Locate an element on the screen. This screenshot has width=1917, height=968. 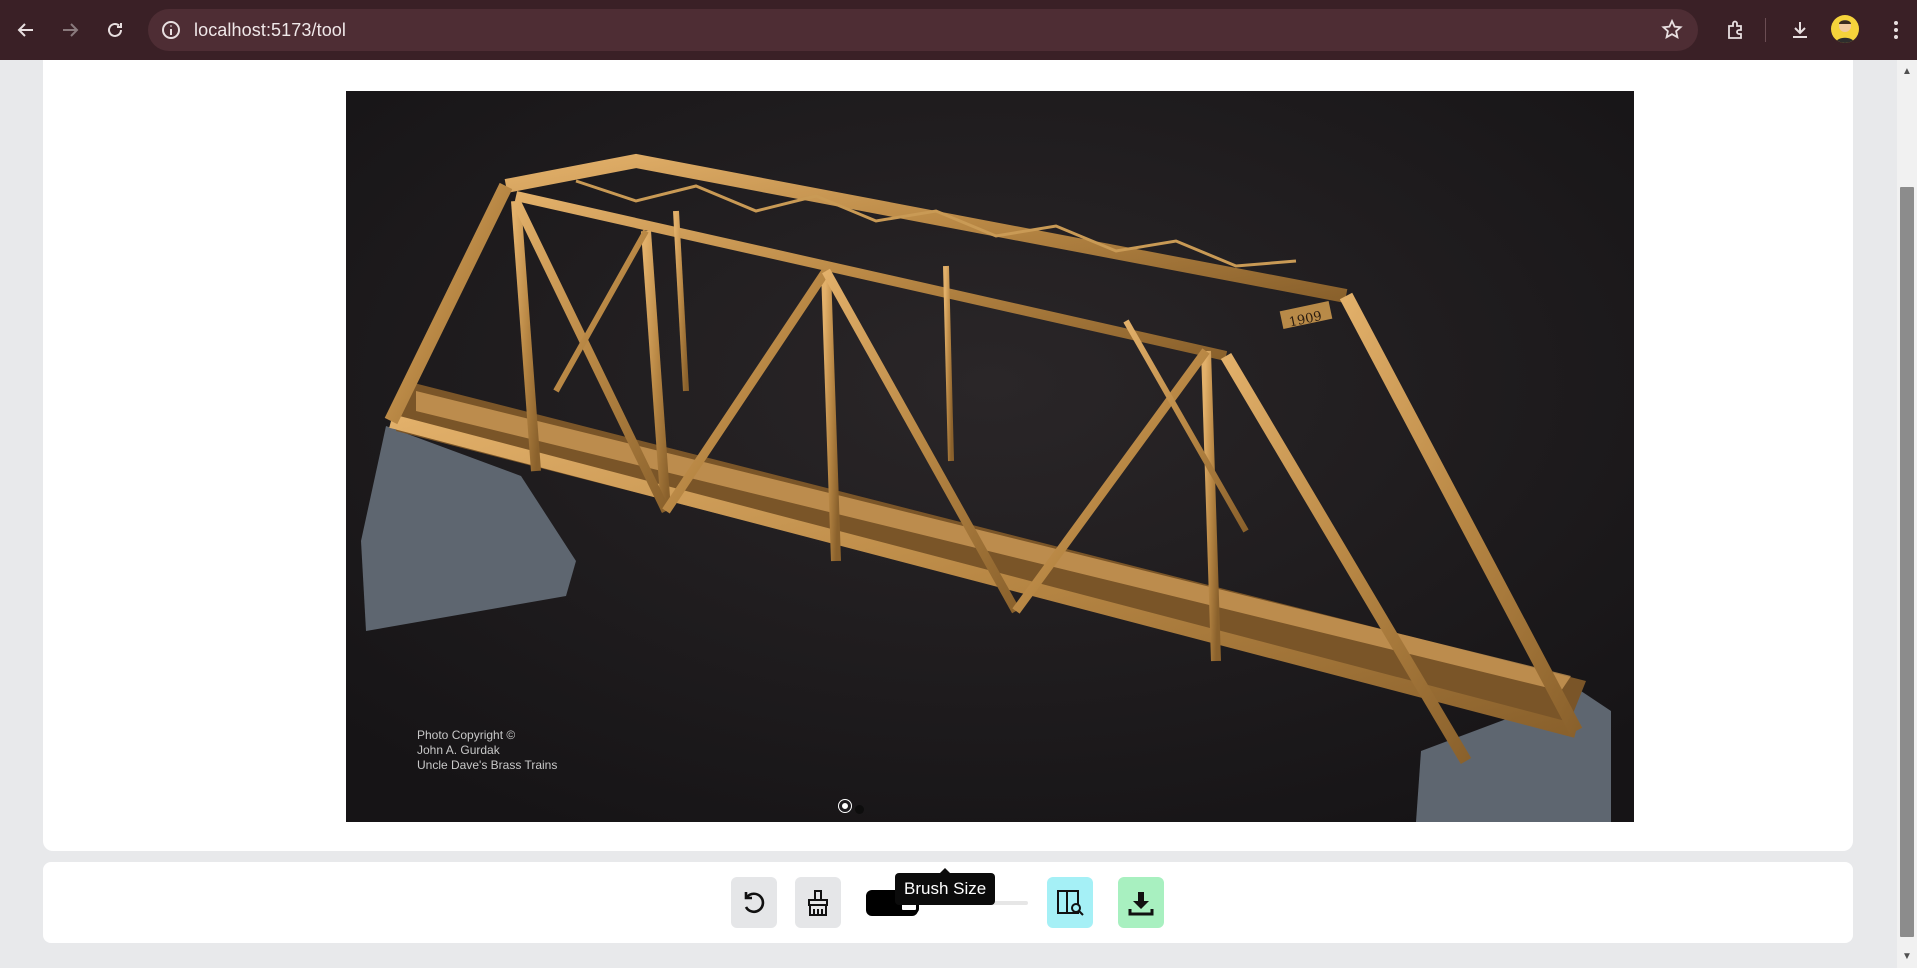
forward-button is located at coordinates (70, 30).